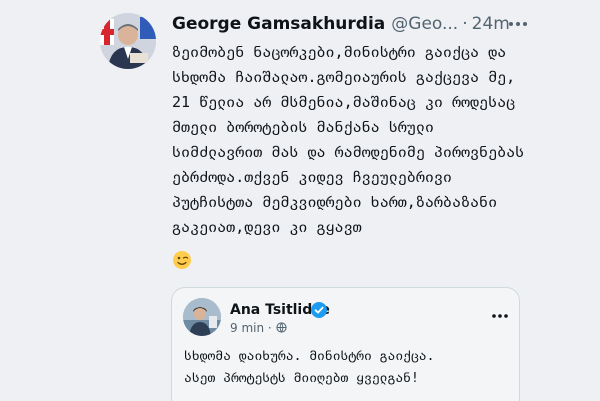 The width and height of the screenshot is (600, 401). I want to click on quoted-avatar-photo, so click(202, 317).